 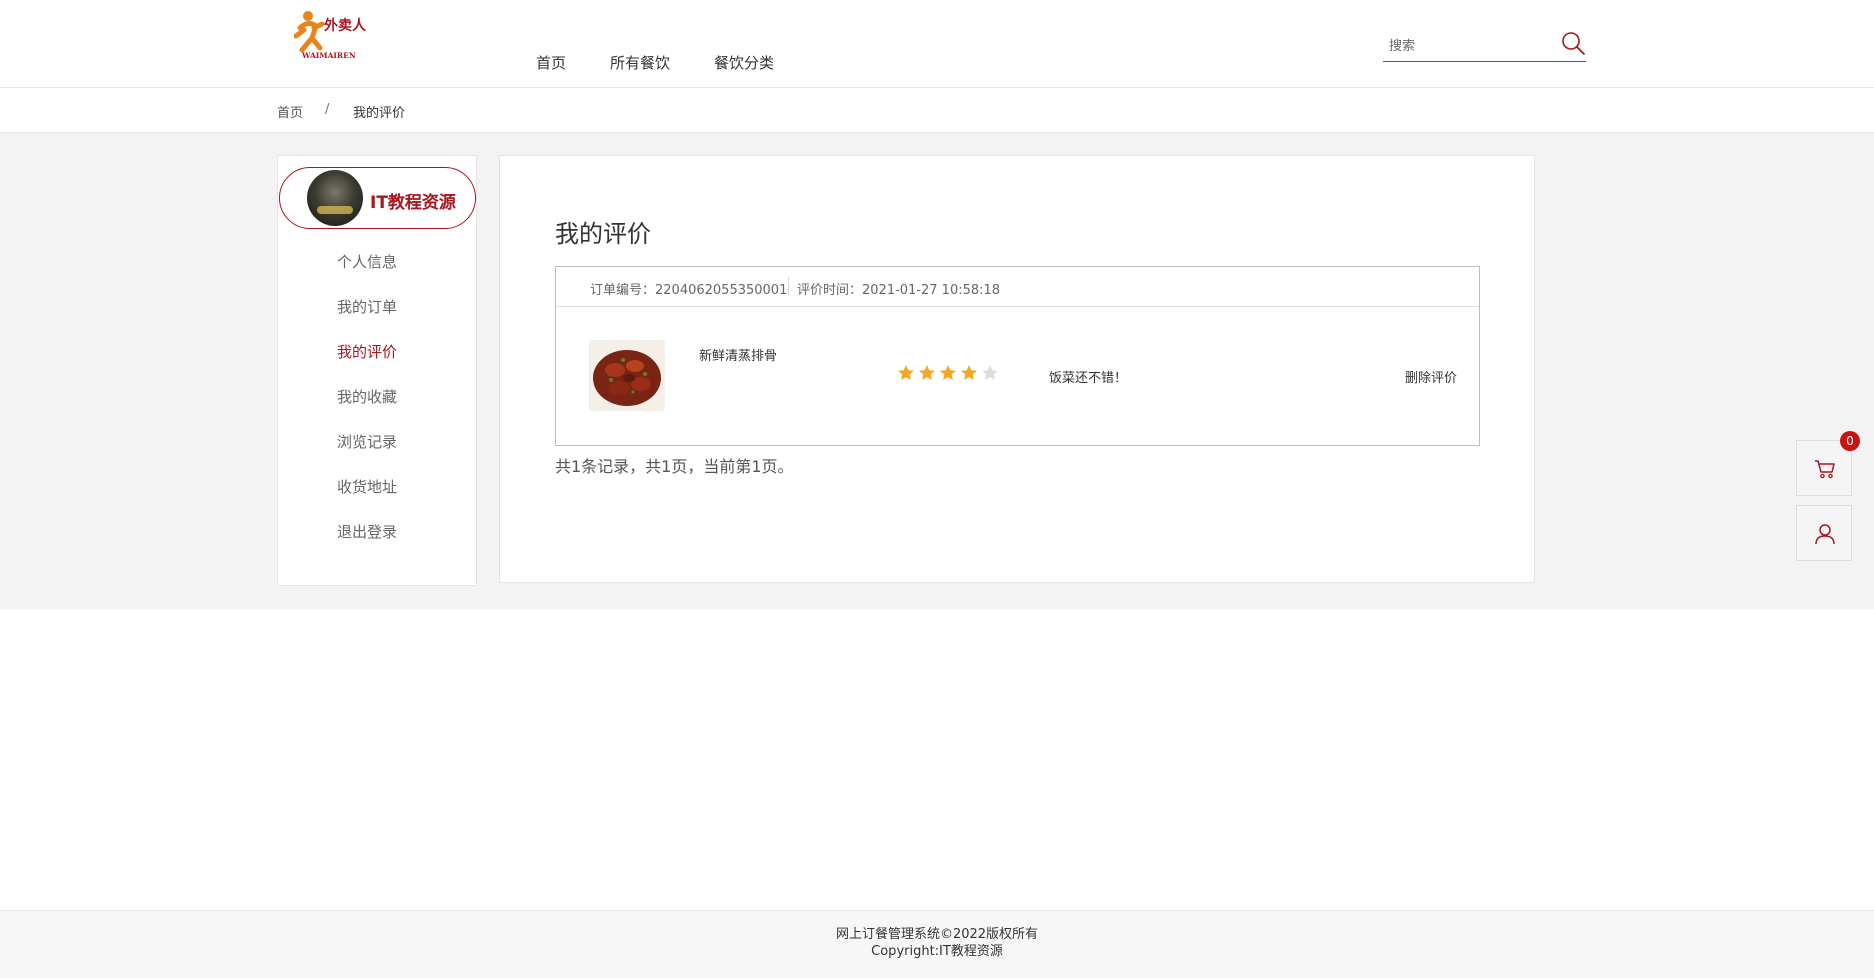 What do you see at coordinates (738, 354) in the screenshot?
I see `dish-name: 新鲜清蒸排骨` at bounding box center [738, 354].